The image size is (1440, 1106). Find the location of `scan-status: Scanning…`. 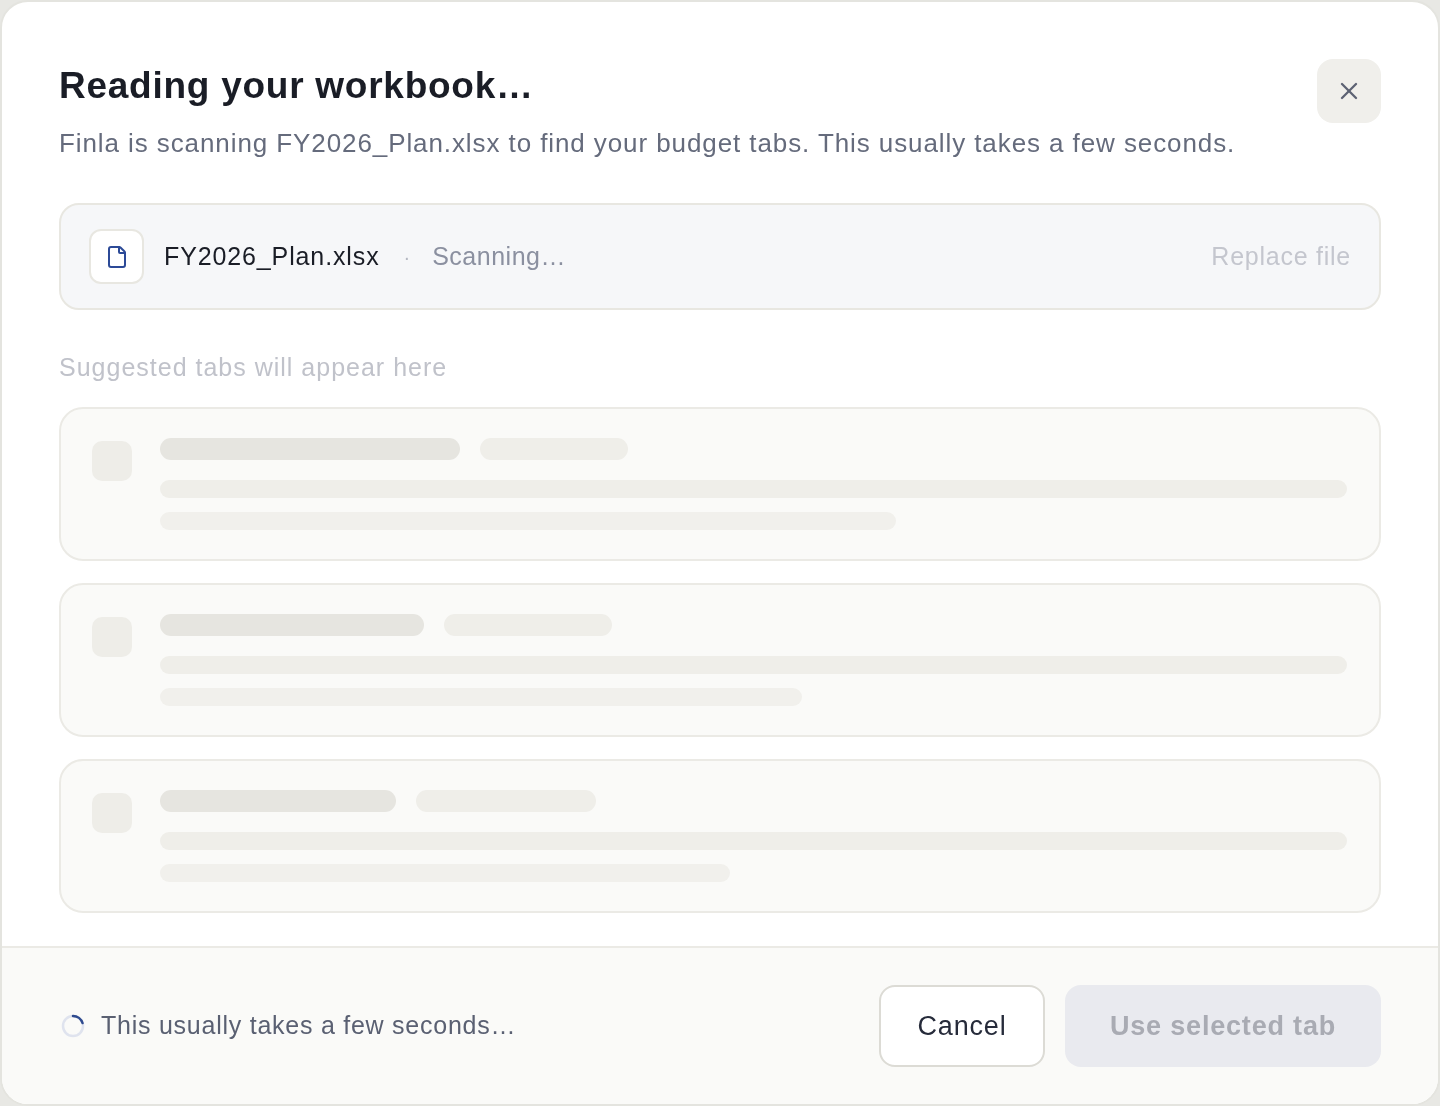

scan-status: Scanning… is located at coordinates (499, 256).